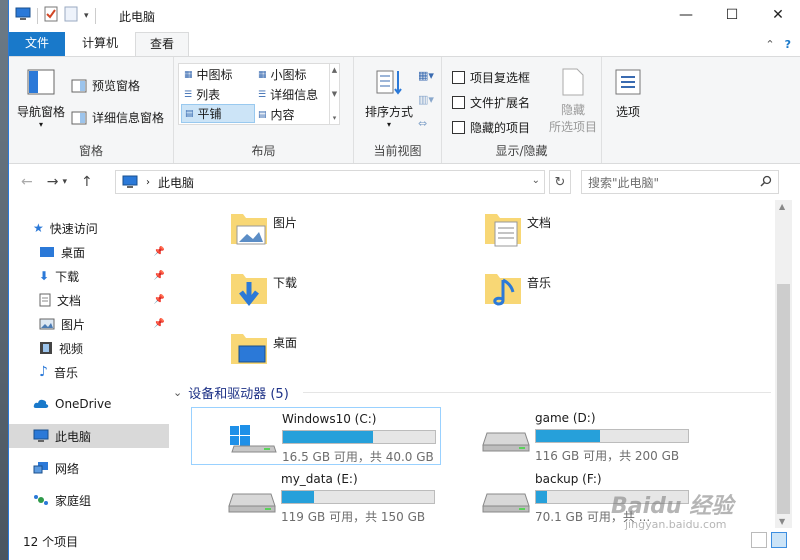 The width and height of the screenshot is (800, 560). What do you see at coordinates (89, 300) in the screenshot?
I see `sidebar-item-documents: 文档 📌` at bounding box center [89, 300].